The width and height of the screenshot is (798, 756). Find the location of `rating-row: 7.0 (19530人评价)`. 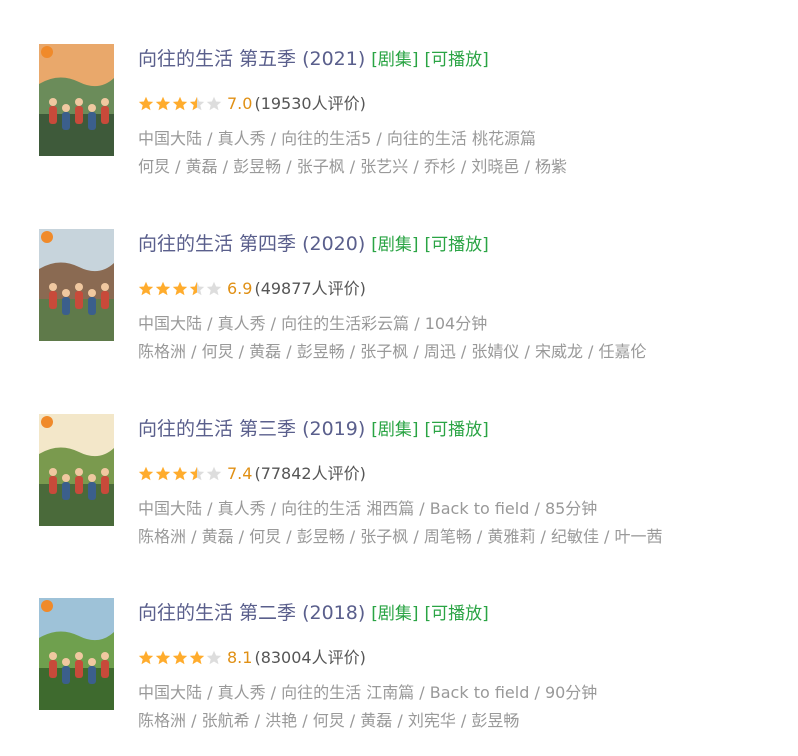

rating-row: 7.0 (19530人评价) is located at coordinates (252, 104).